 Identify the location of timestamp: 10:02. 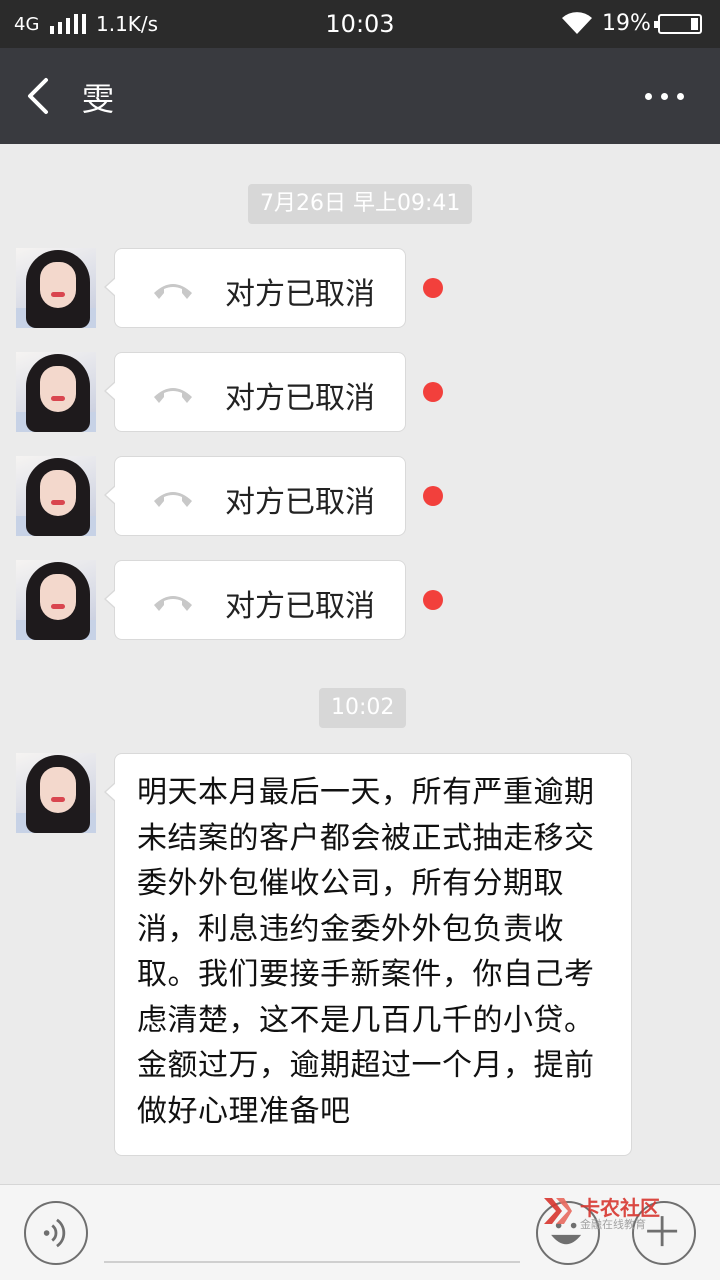
(363, 708).